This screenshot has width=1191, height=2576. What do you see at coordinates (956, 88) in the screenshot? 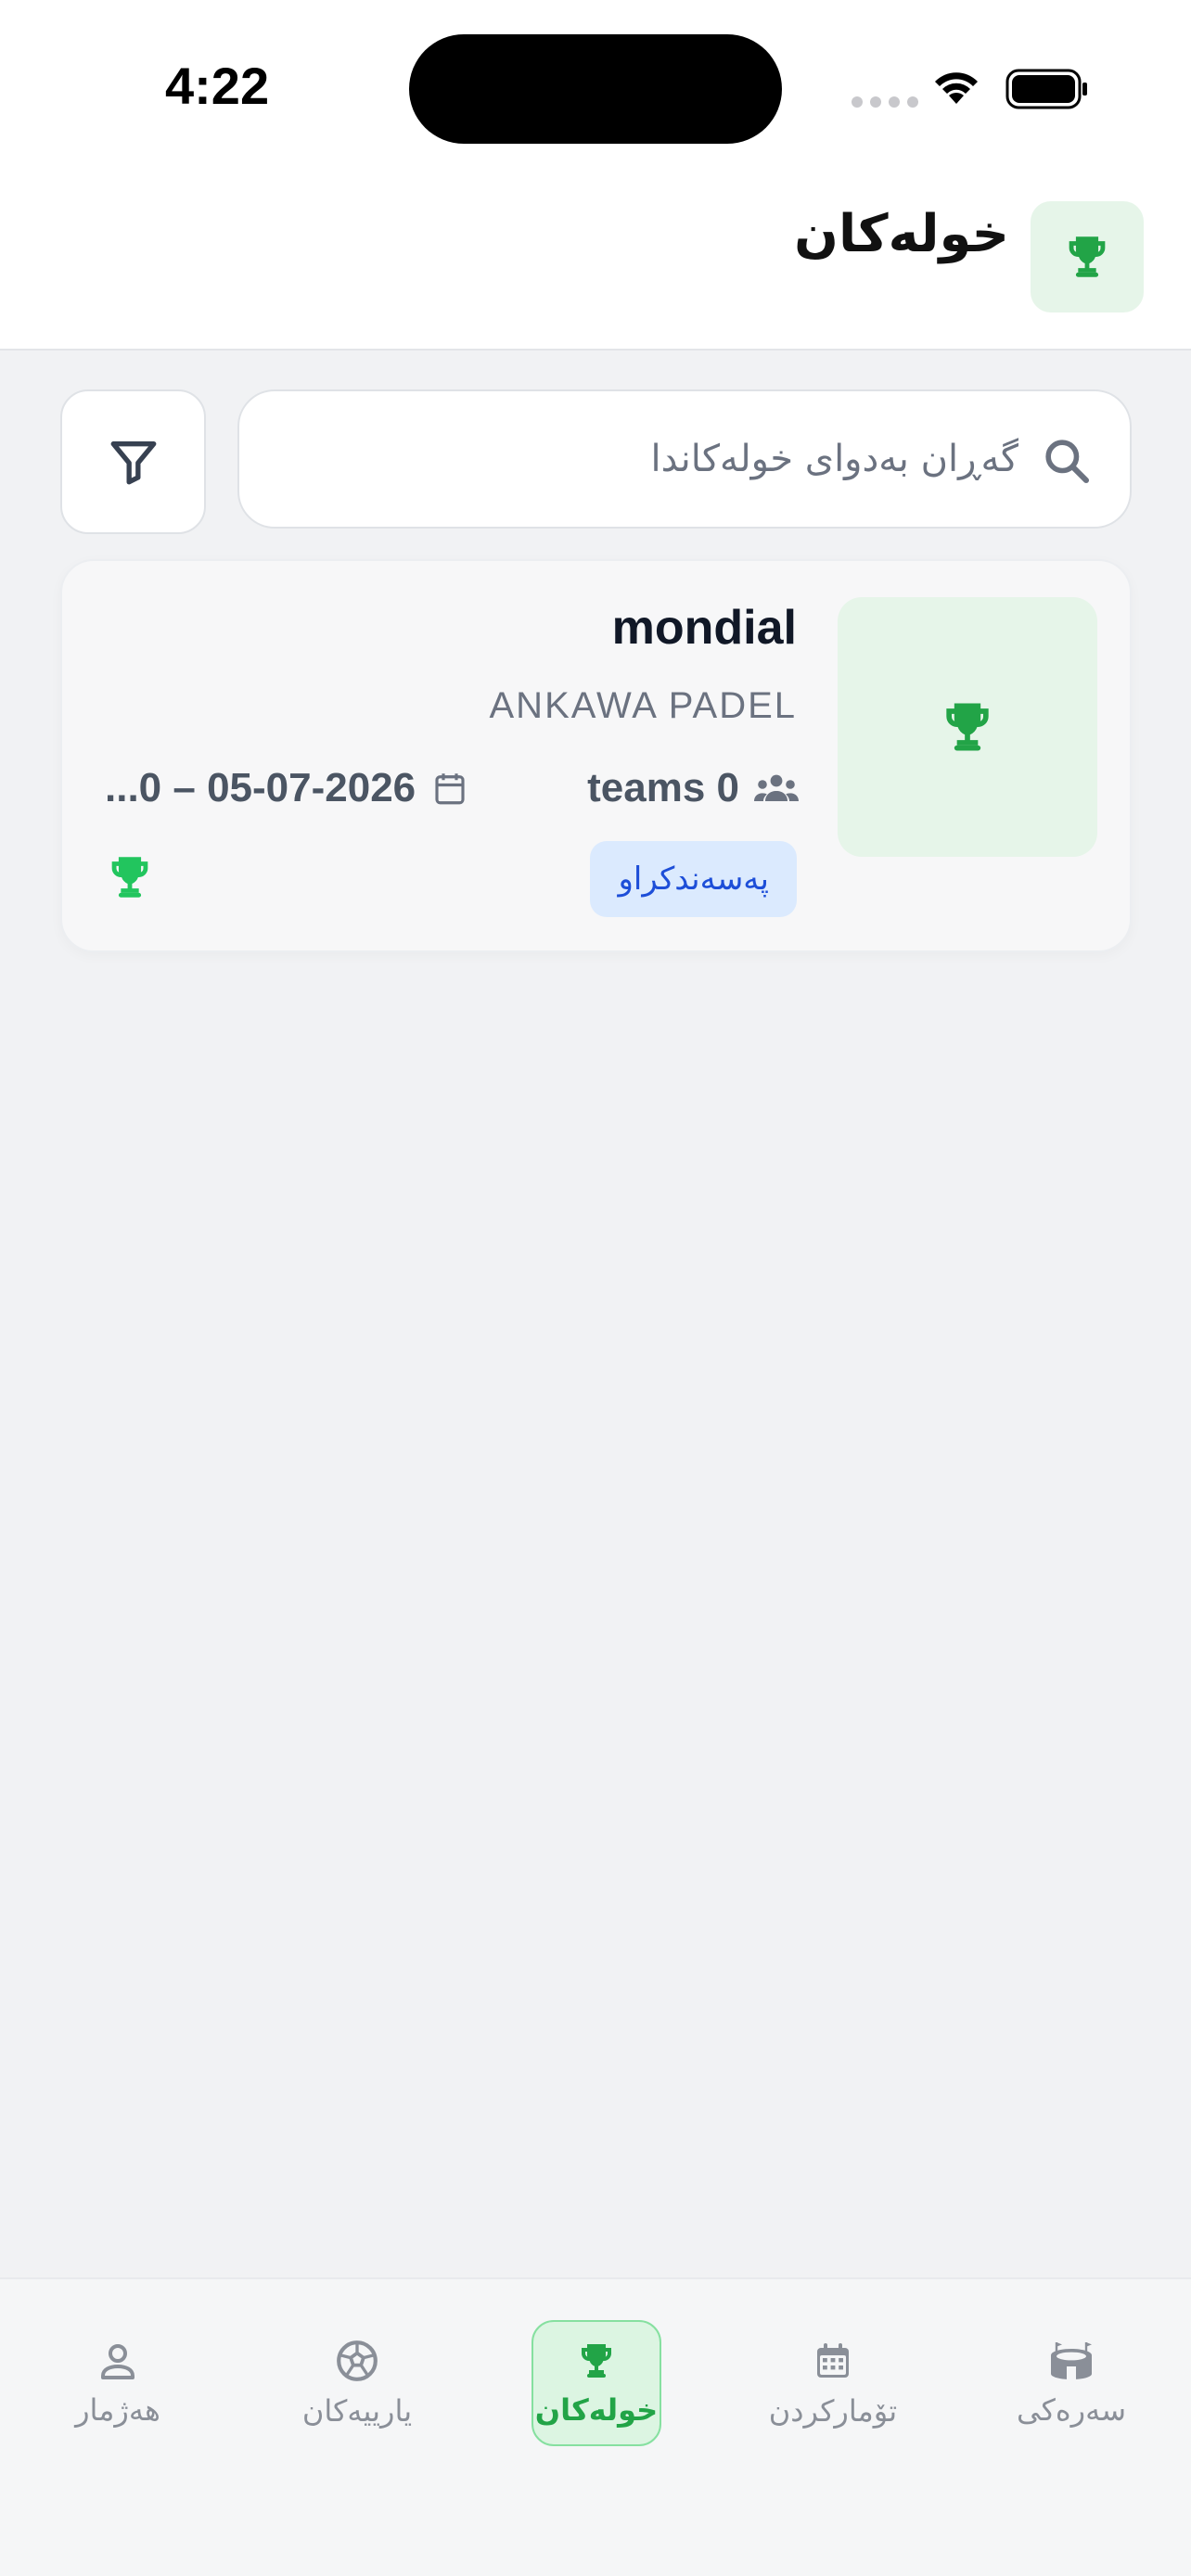
I see `wifi-icon` at bounding box center [956, 88].